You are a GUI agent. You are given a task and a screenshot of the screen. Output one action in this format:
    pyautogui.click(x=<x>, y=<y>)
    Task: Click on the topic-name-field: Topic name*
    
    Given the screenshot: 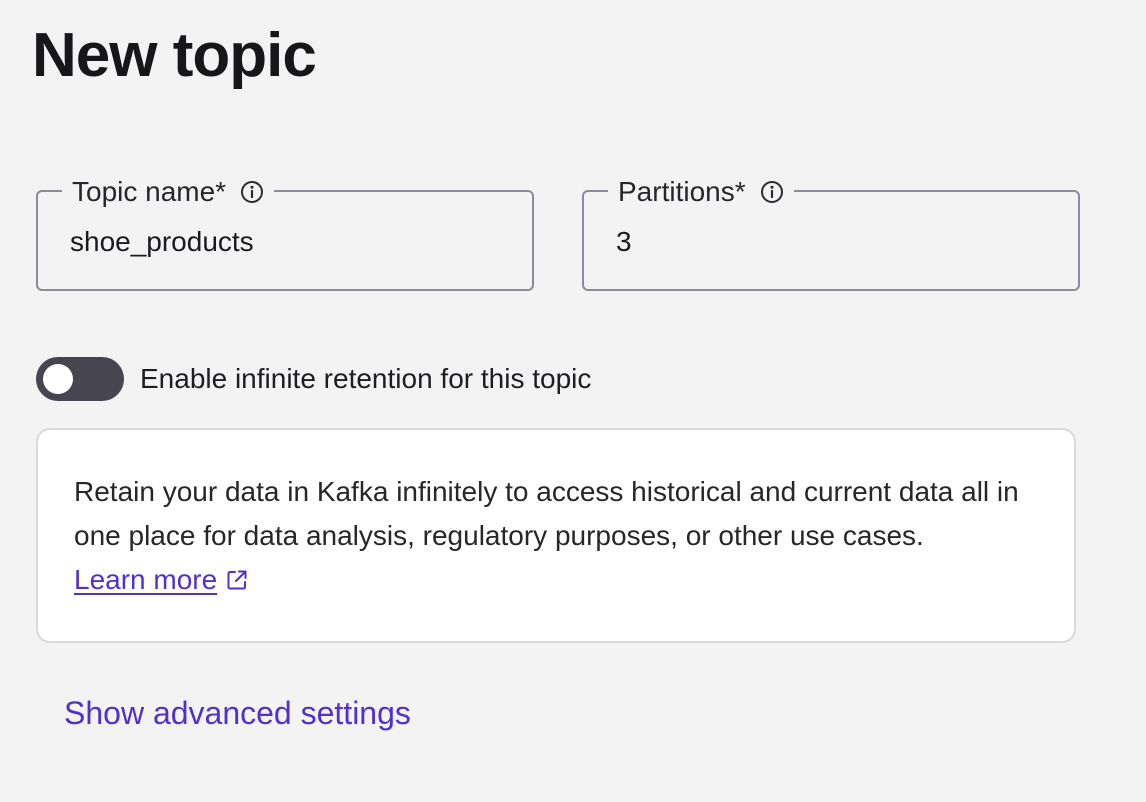 What is the action you would take?
    pyautogui.click(x=285, y=233)
    